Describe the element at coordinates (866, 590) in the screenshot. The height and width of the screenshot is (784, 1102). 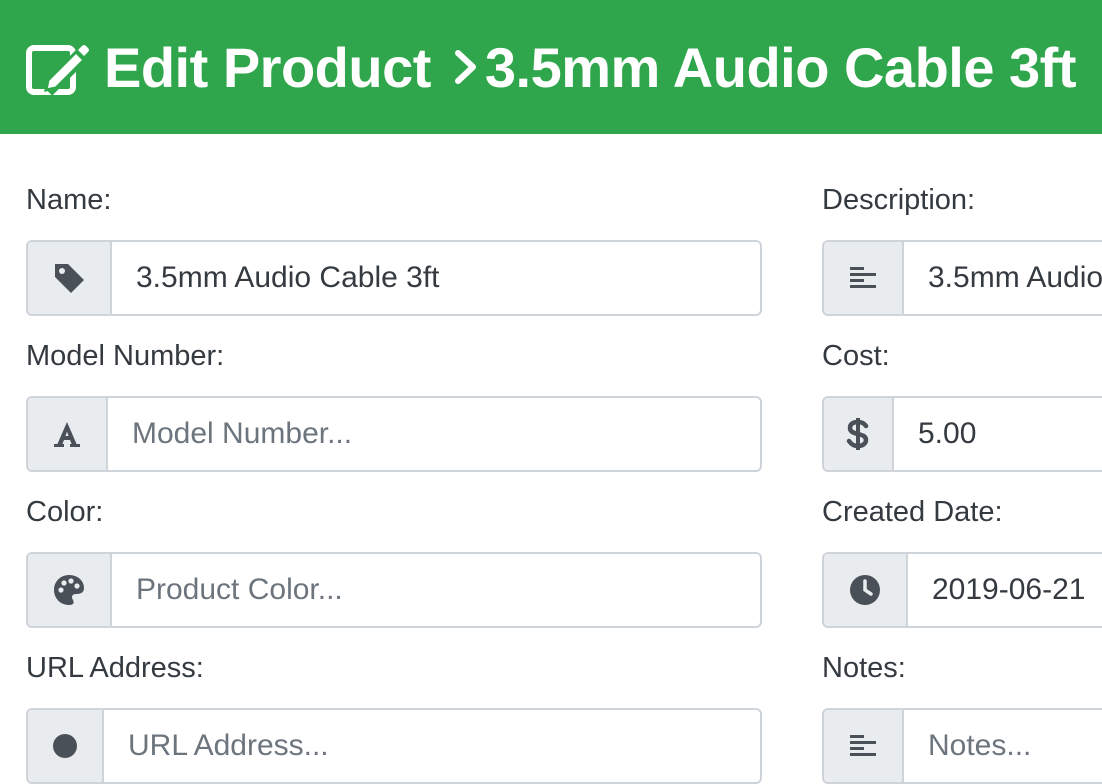
I see `clock-icon` at that location.